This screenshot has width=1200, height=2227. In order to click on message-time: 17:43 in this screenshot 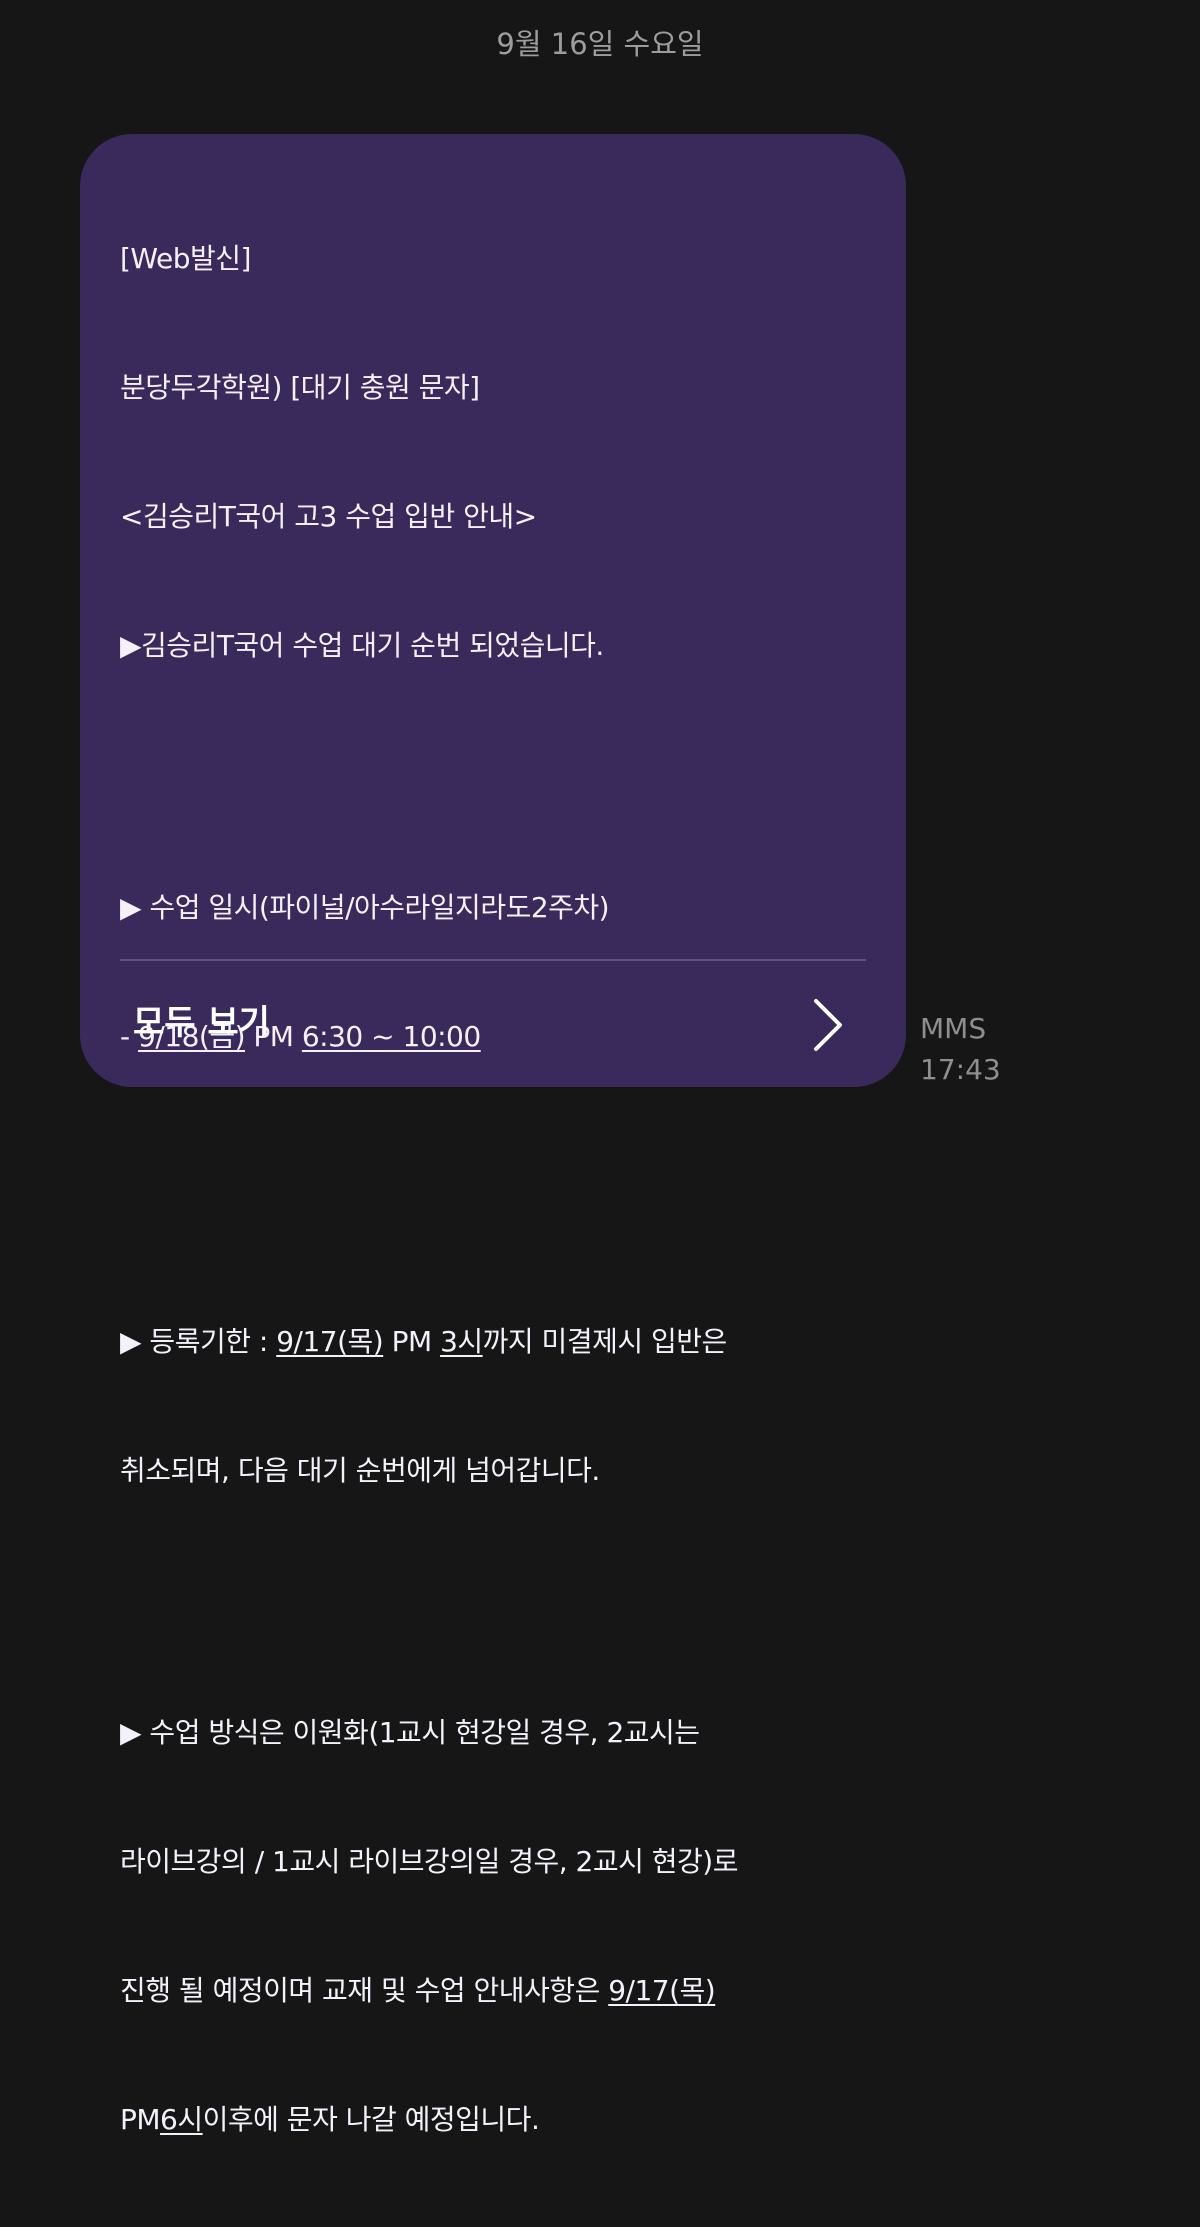, I will do `click(960, 1069)`.